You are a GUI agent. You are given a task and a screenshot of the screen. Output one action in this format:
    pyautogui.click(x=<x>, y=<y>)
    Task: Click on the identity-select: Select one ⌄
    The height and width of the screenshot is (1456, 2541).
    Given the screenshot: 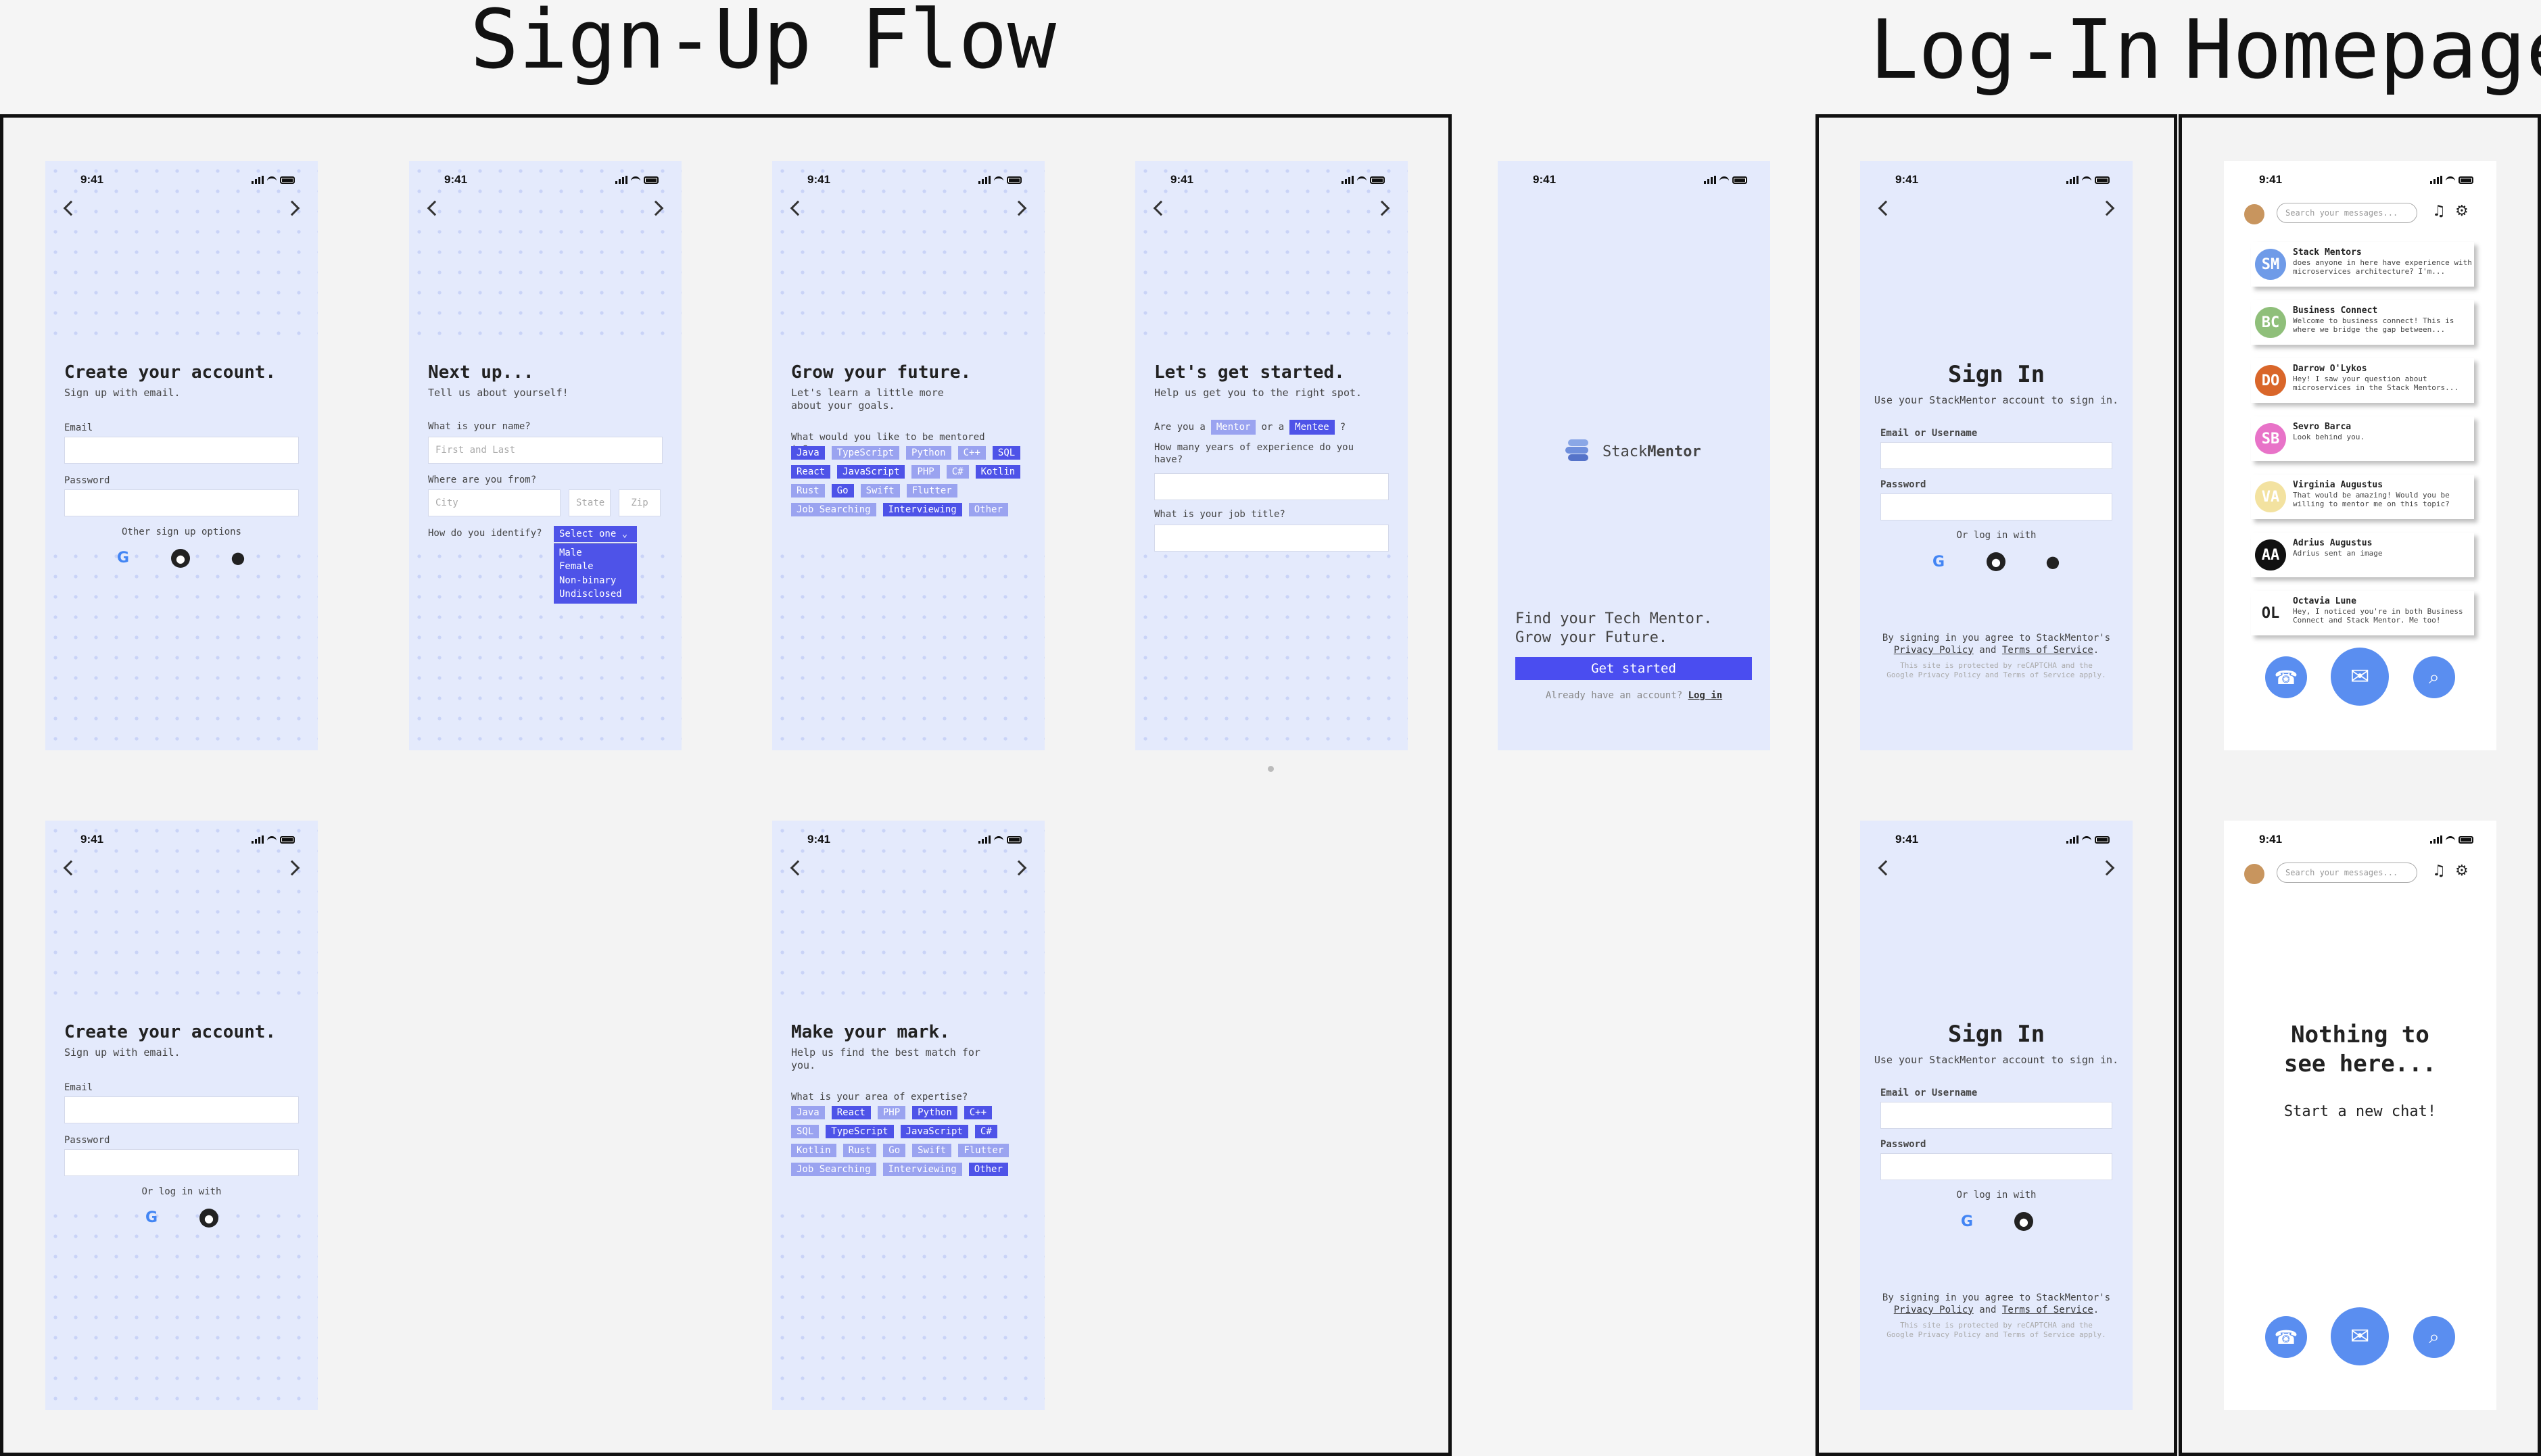 What is the action you would take?
    pyautogui.click(x=595, y=534)
    